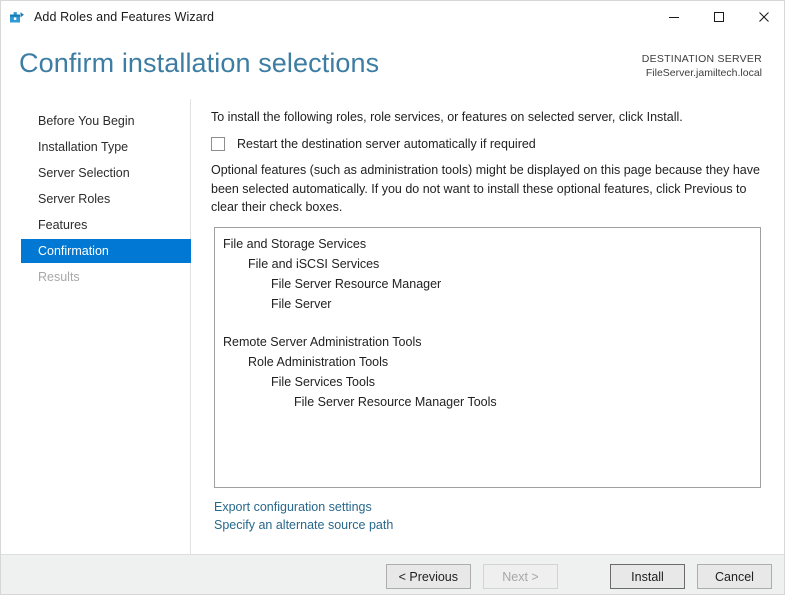  What do you see at coordinates (392, 17) in the screenshot?
I see `title-bar: Add Roles and Features Wizard` at bounding box center [392, 17].